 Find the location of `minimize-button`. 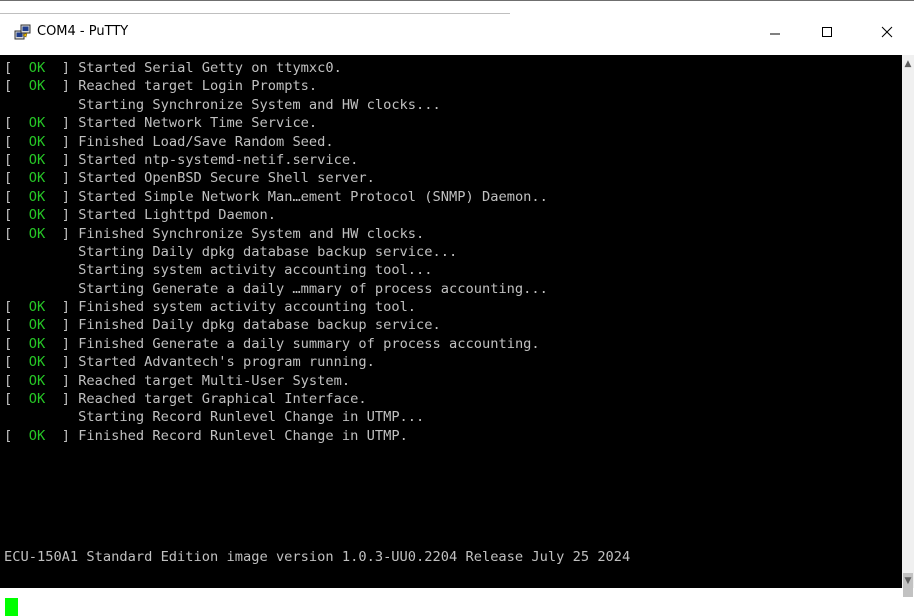

minimize-button is located at coordinates (775, 32).